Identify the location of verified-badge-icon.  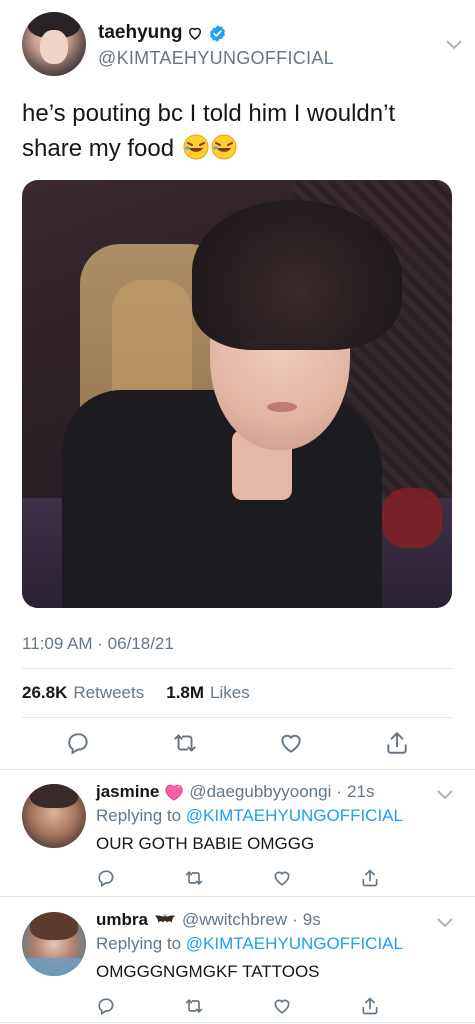
(218, 33).